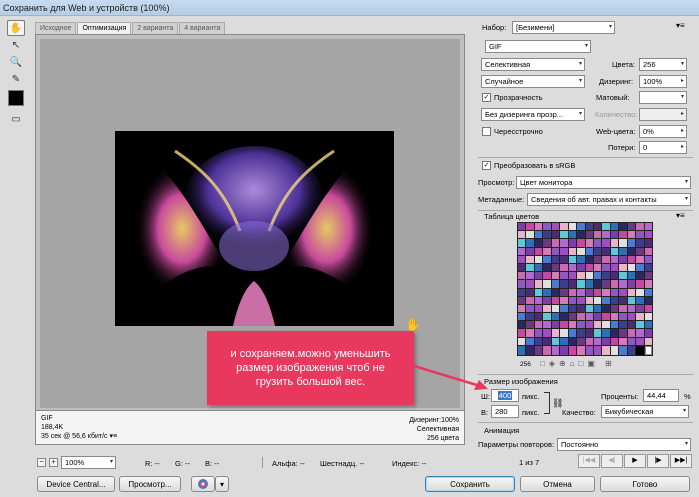 The width and height of the screenshot is (699, 497). Describe the element at coordinates (663, 97) in the screenshot. I see `matte-select: ▾` at that location.